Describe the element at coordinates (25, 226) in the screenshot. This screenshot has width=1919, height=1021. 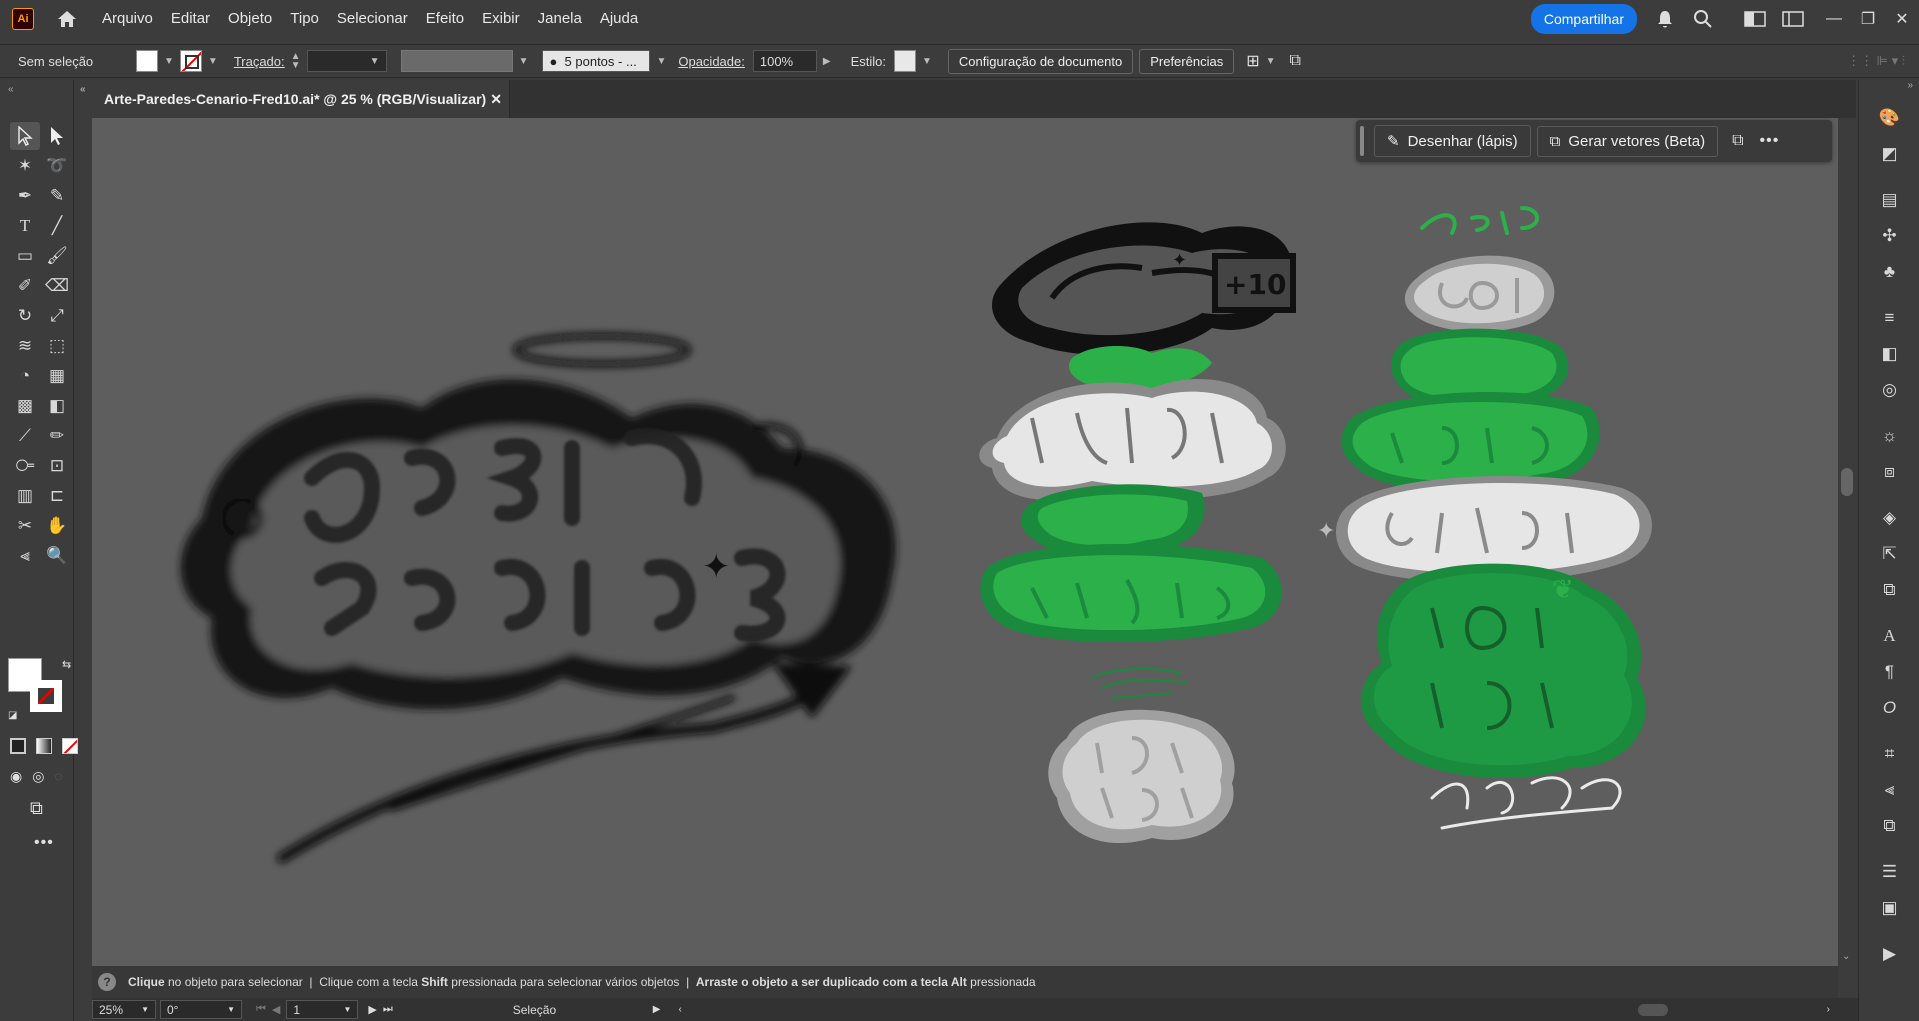
I see `type-tool-icon: T` at that location.